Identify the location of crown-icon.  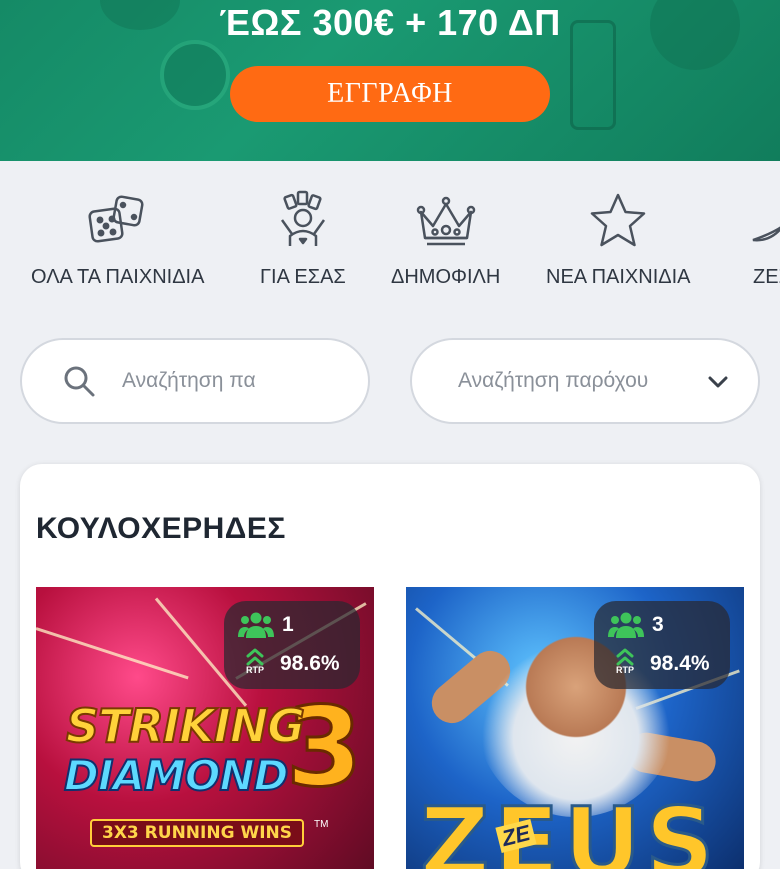
(445, 221).